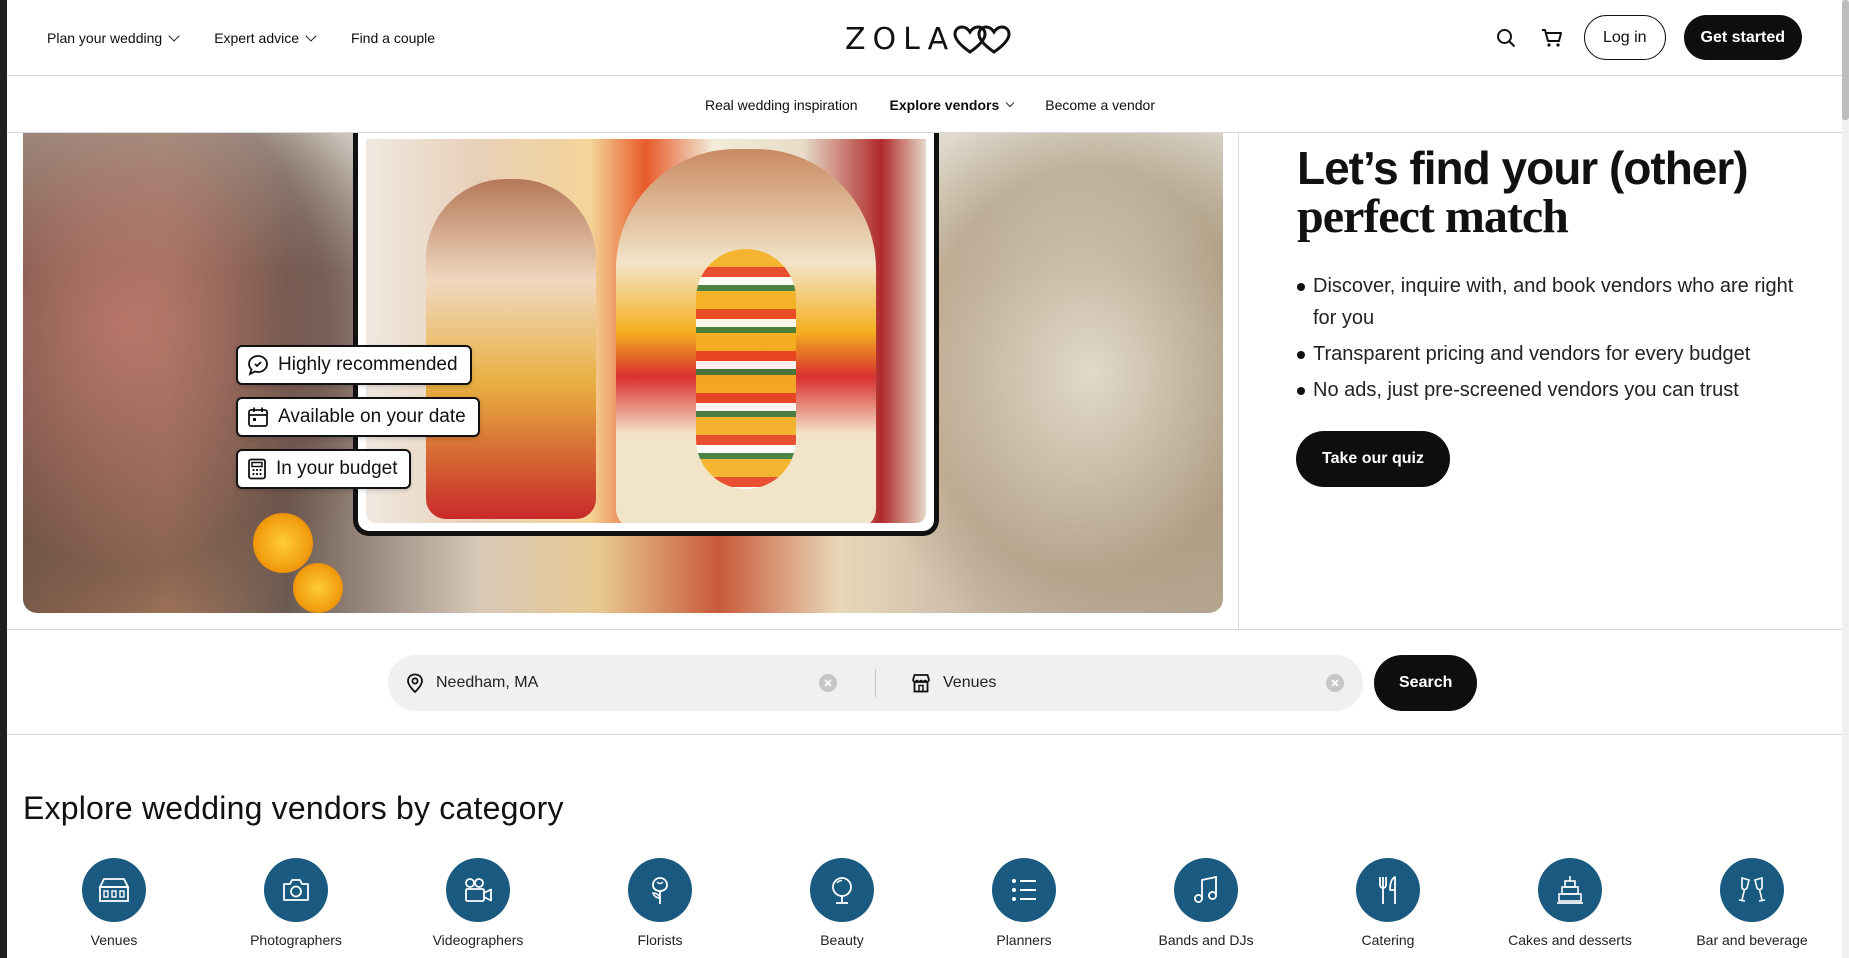 The image size is (1849, 958). Describe the element at coordinates (1570, 890) in the screenshot. I see `cake-icon` at that location.